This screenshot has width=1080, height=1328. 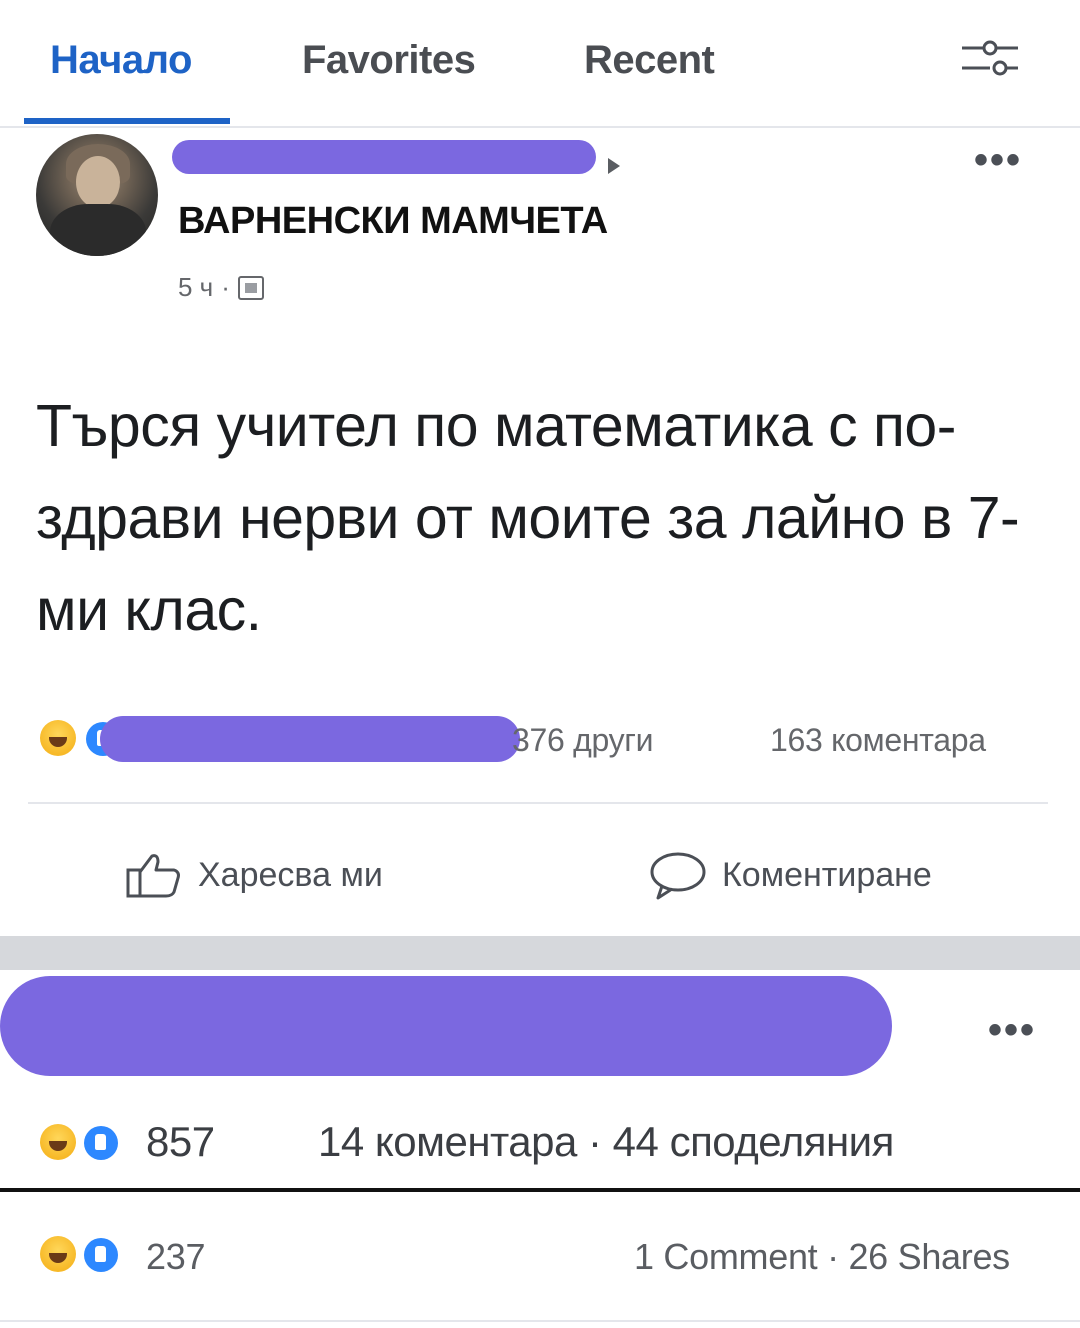 I want to click on nav-divider, so click(x=540, y=127).